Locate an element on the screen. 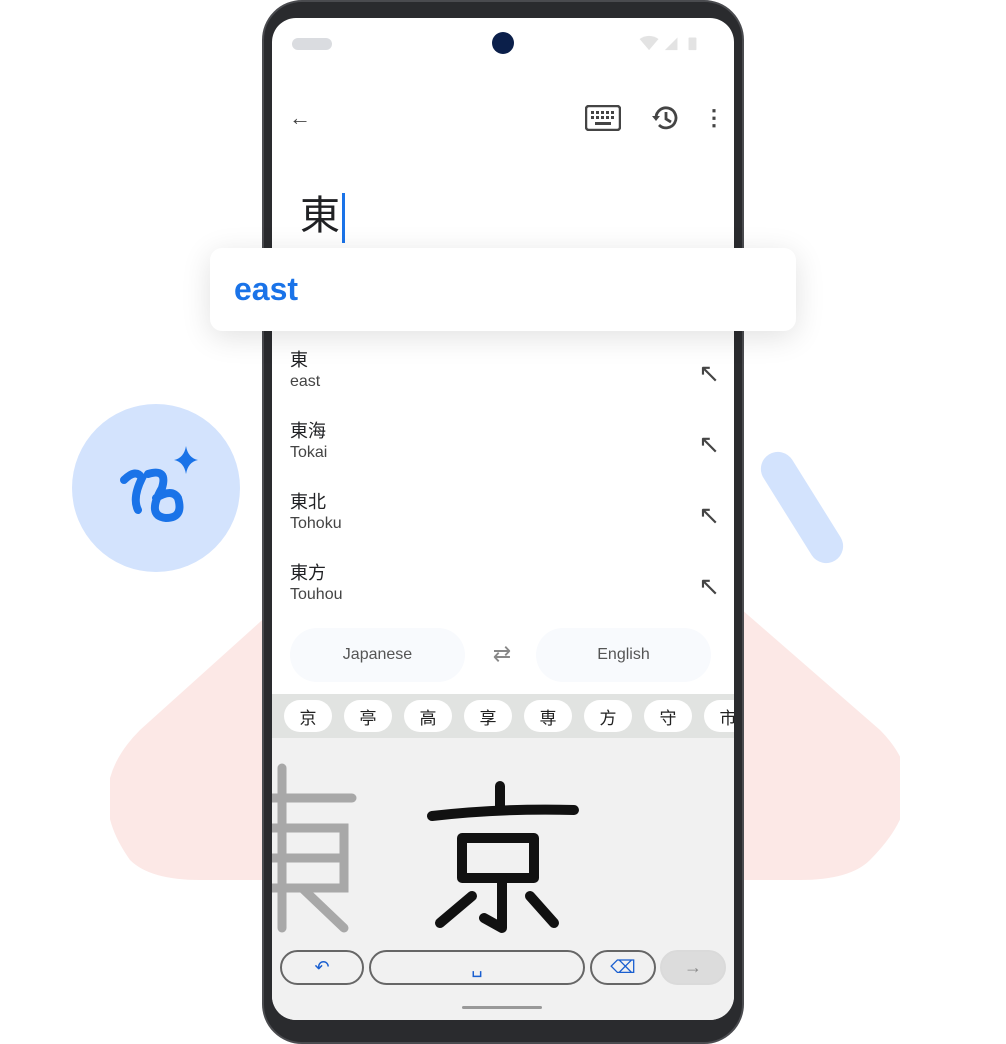  top-suggestion-card: east is located at coordinates (503, 289).